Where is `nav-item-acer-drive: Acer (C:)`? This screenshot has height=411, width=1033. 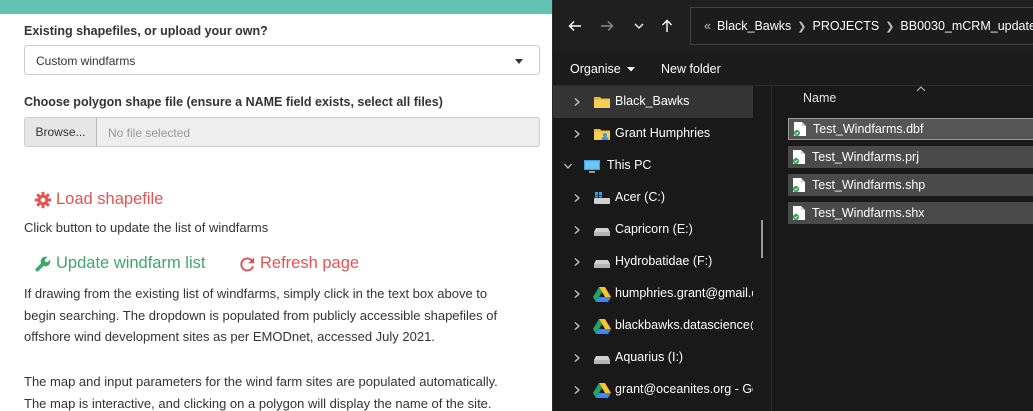
nav-item-acer-drive: Acer (C:) is located at coordinates (653, 198).